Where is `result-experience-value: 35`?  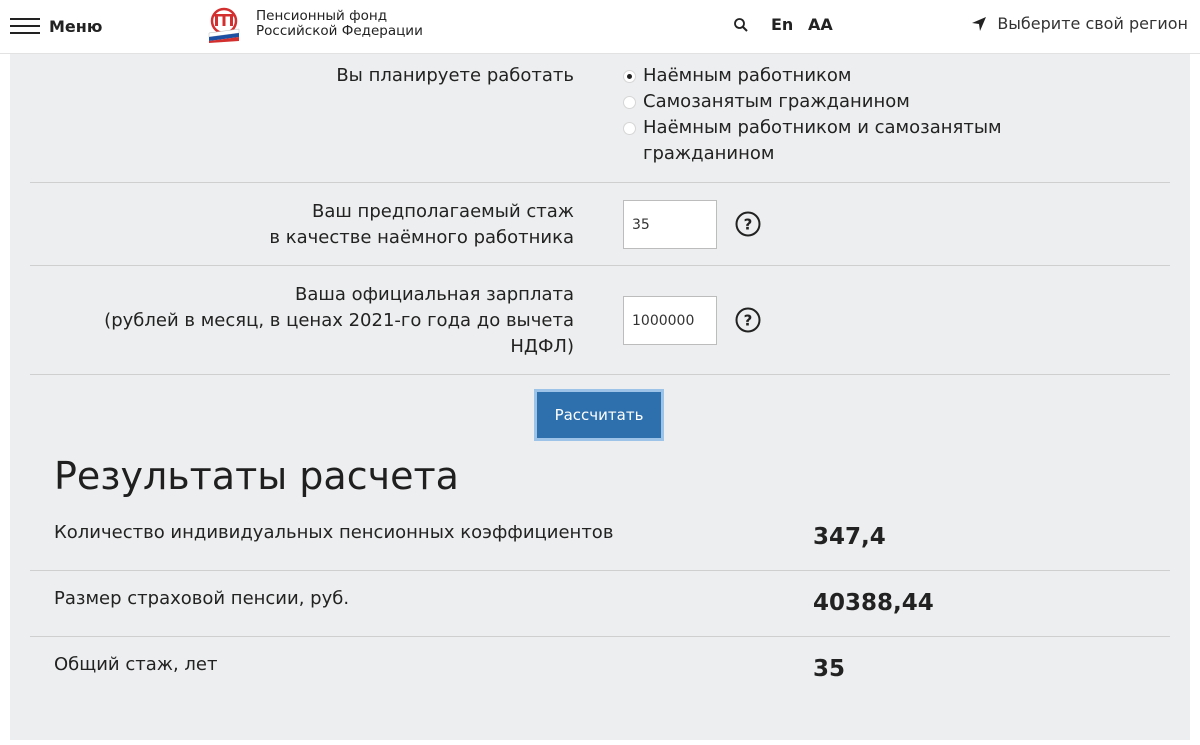
result-experience-value: 35 is located at coordinates (829, 669).